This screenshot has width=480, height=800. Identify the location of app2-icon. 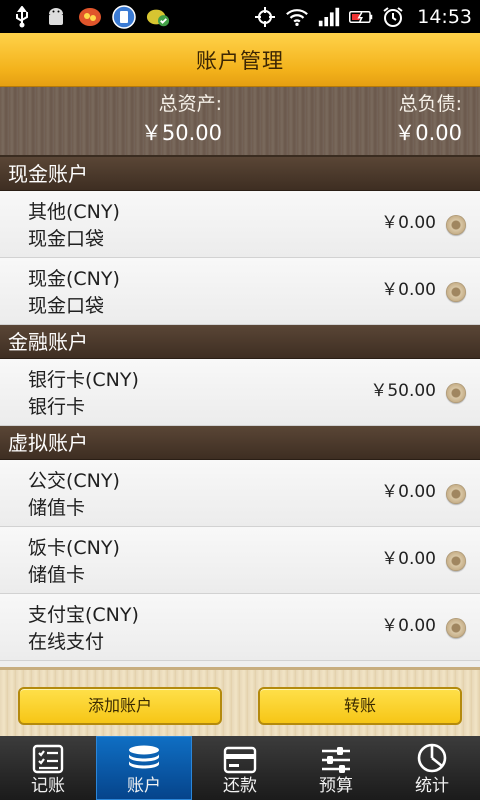
(158, 17).